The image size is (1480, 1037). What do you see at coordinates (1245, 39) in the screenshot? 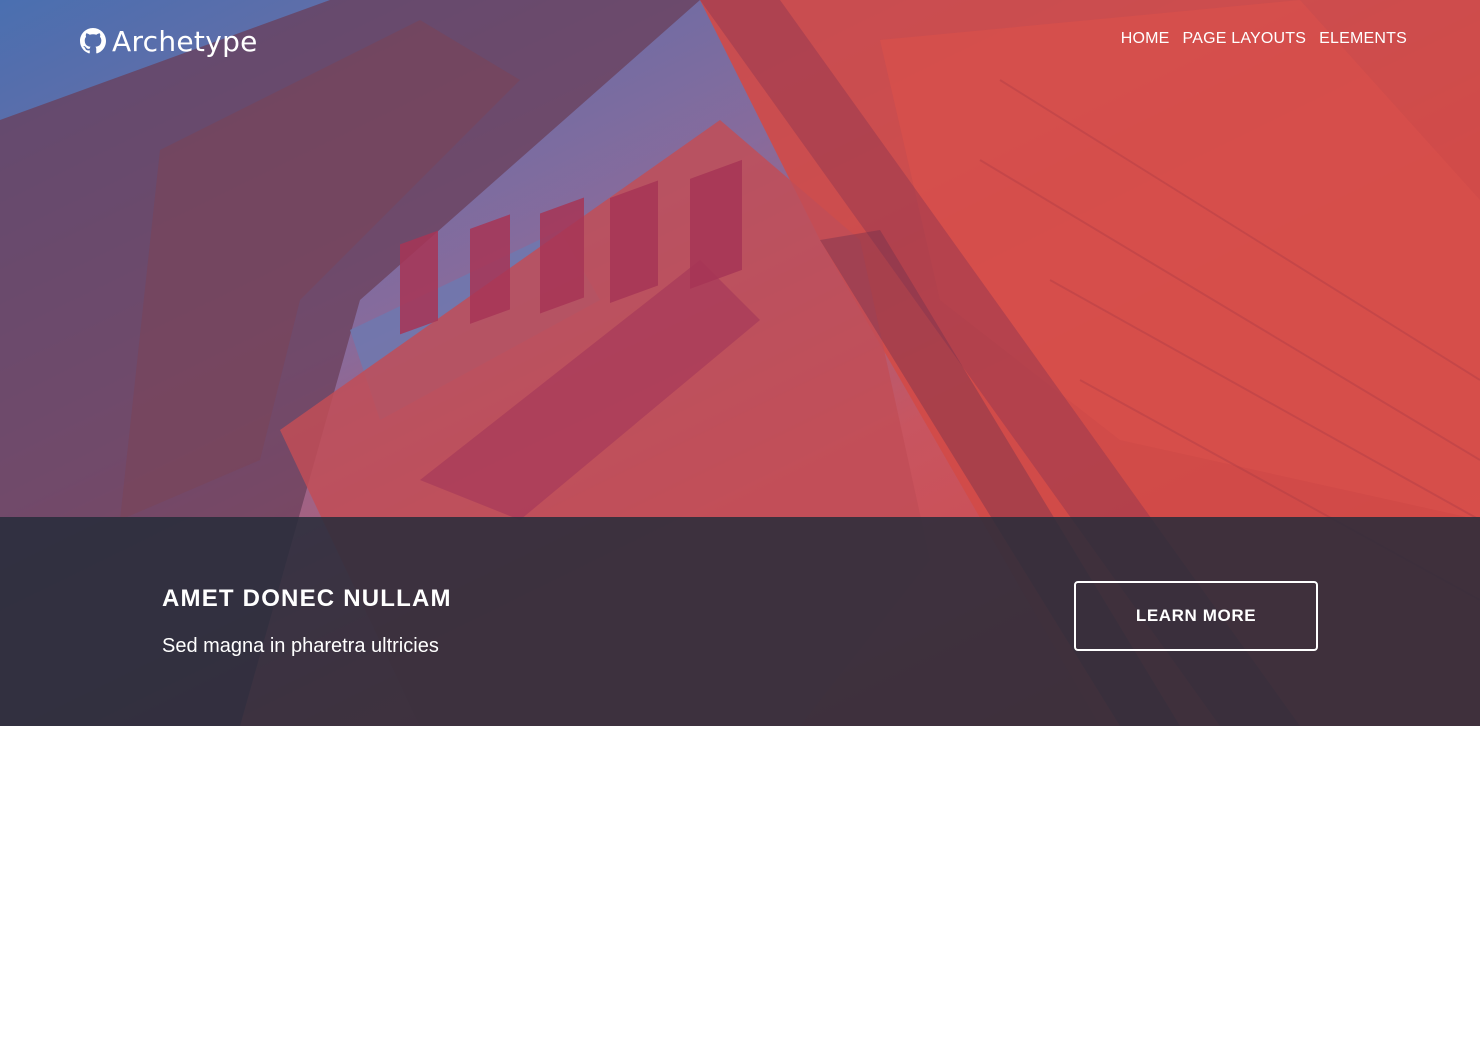
I see `nav-item-page-layouts: PAGE LAYOUTS` at bounding box center [1245, 39].